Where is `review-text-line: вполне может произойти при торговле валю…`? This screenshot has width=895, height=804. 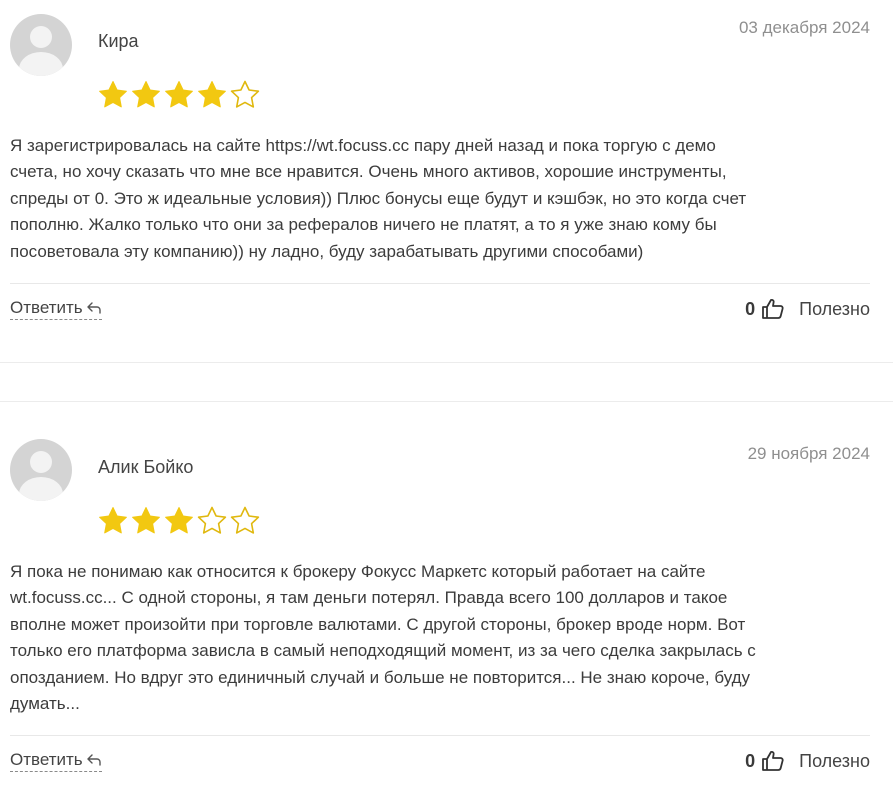 review-text-line: вполне может произойти при торговле валю… is located at coordinates (378, 624).